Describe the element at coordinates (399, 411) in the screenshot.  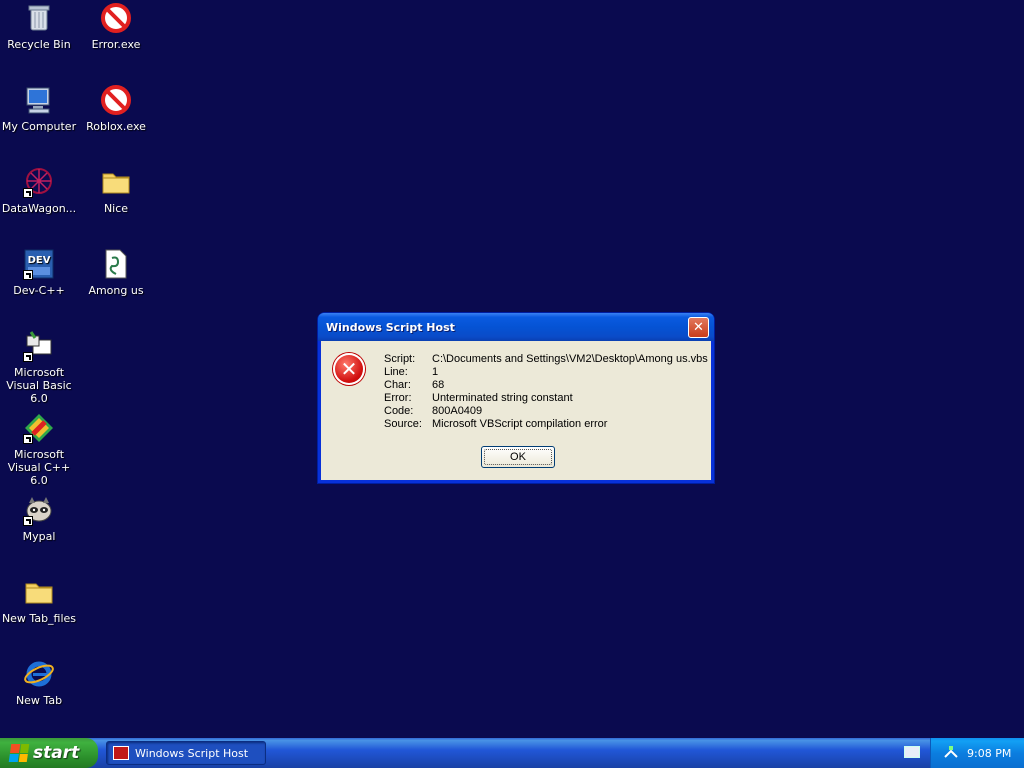
I see `detail-key: Code:` at that location.